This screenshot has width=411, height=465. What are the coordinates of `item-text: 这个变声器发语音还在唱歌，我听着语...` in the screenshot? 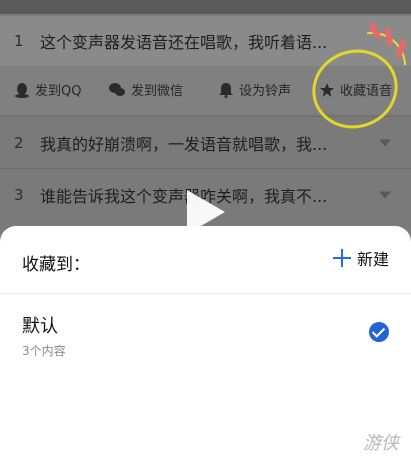 It's located at (184, 42).